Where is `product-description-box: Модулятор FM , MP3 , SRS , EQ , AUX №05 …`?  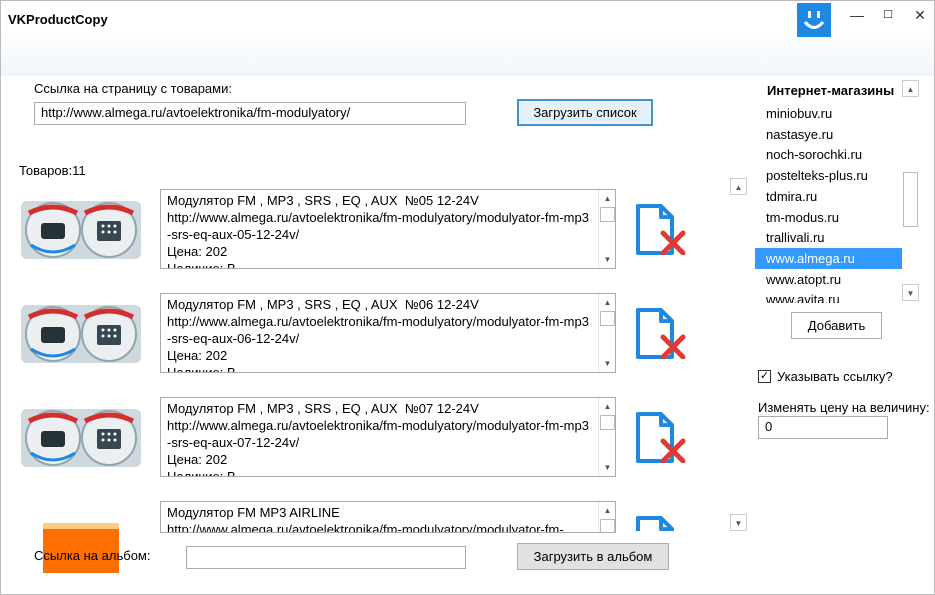 product-description-box: Модулятор FM , MP3 , SRS , EQ , AUX №05 … is located at coordinates (388, 229).